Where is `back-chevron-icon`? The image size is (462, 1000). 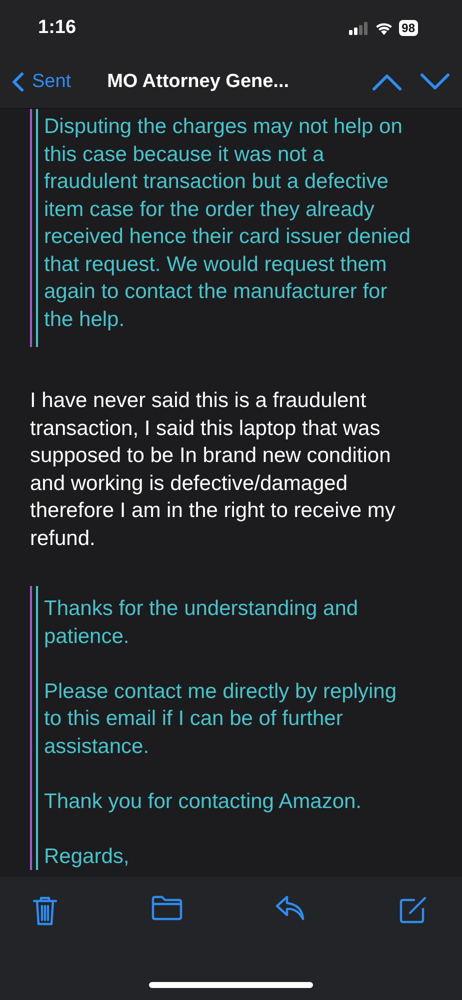 back-chevron-icon is located at coordinates (18, 82).